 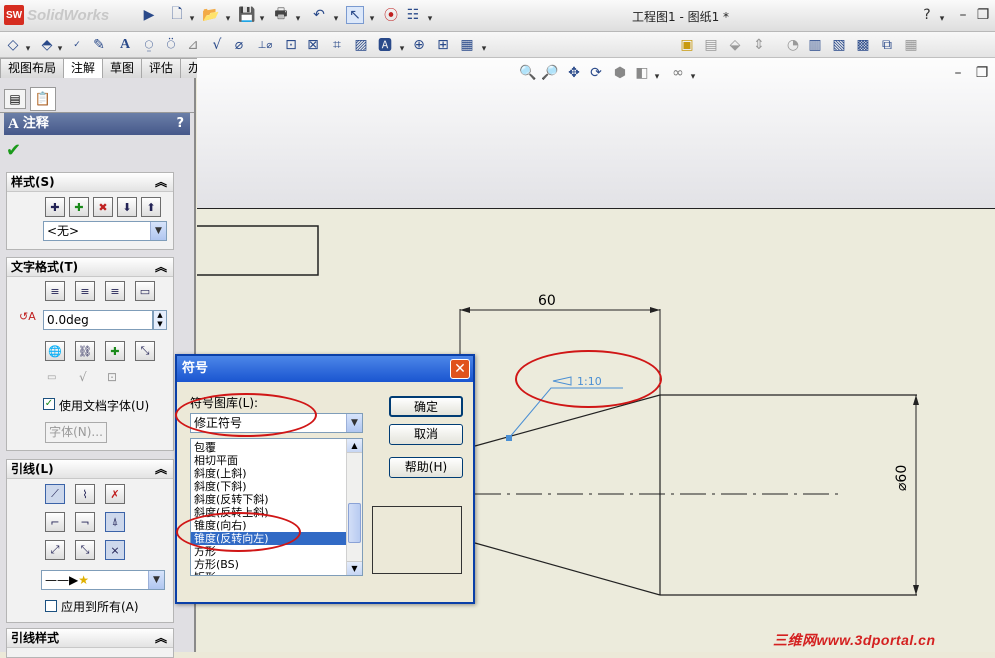 I want to click on menu-arrow-icon: ▶, so click(x=149, y=15).